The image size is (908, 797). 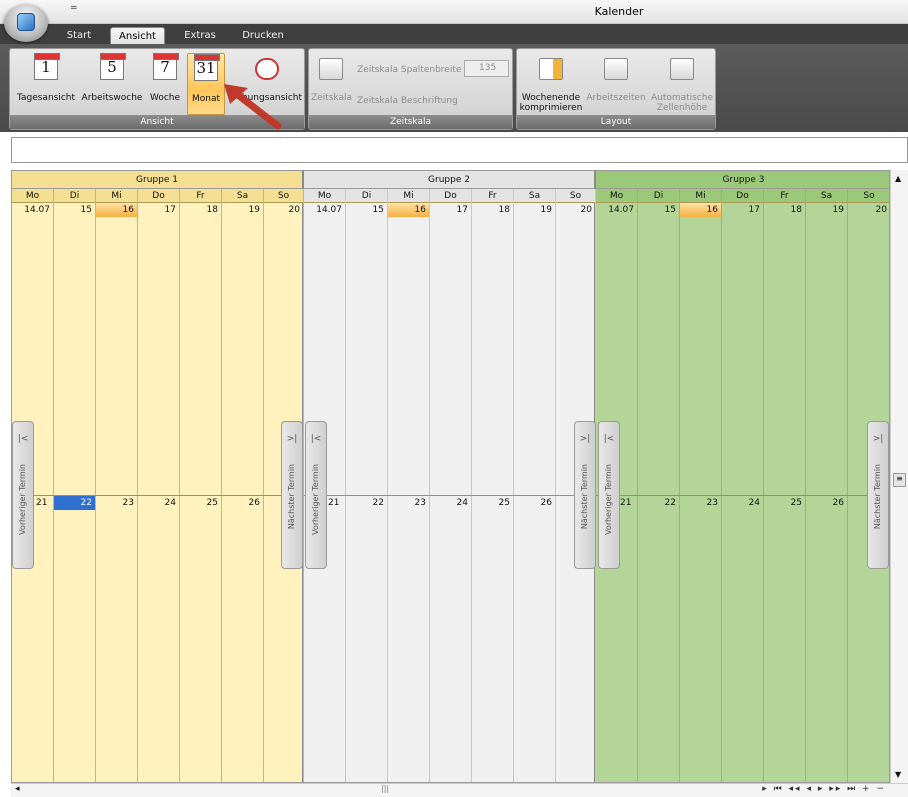 What do you see at coordinates (166, 66) in the screenshot?
I see `calendar-week-icon: 7` at bounding box center [166, 66].